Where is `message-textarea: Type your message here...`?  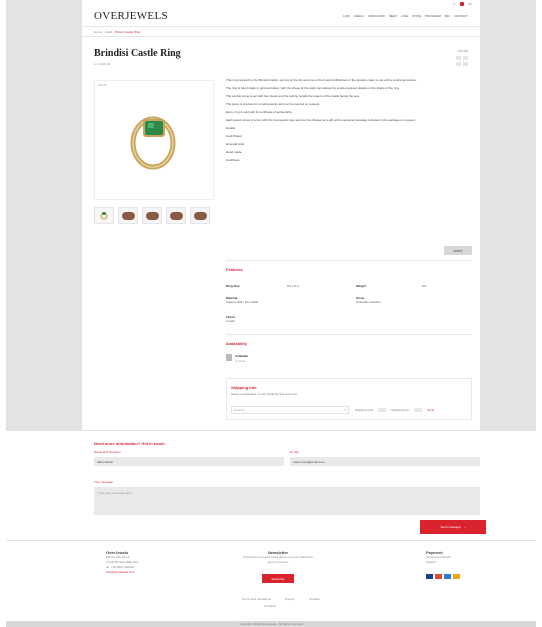
message-textarea: Type your message here... is located at coordinates (287, 501).